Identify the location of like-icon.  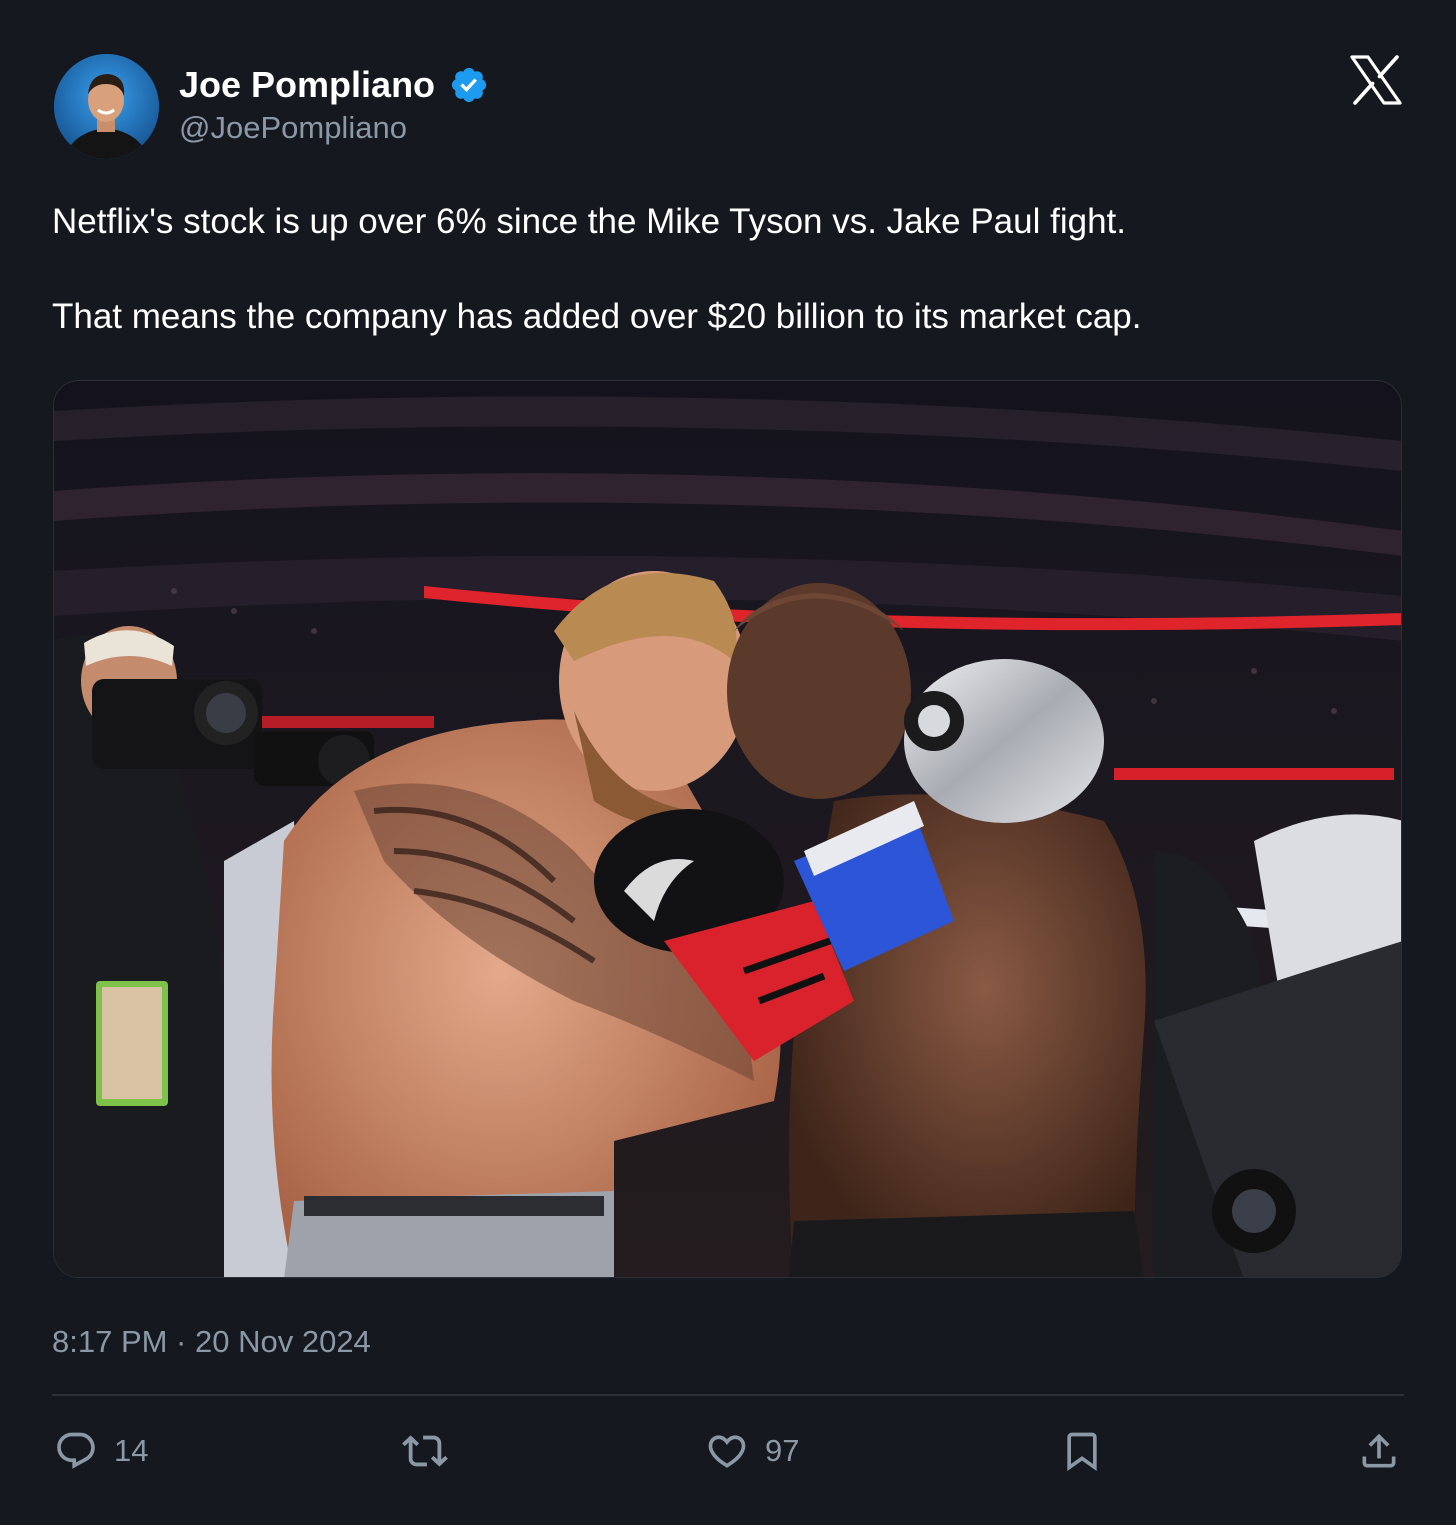
(727, 1451).